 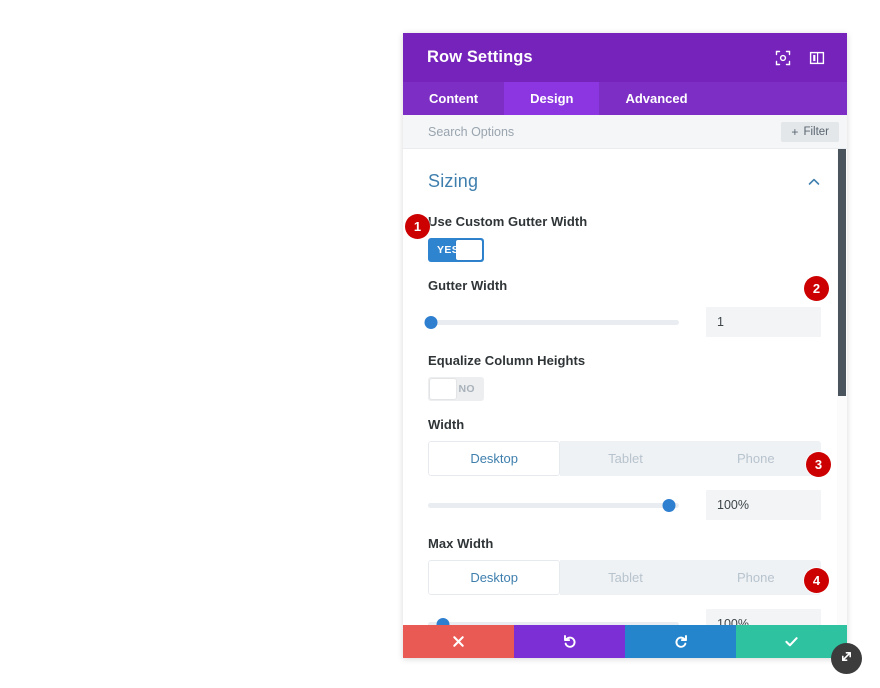 I want to click on save-button, so click(x=791, y=641).